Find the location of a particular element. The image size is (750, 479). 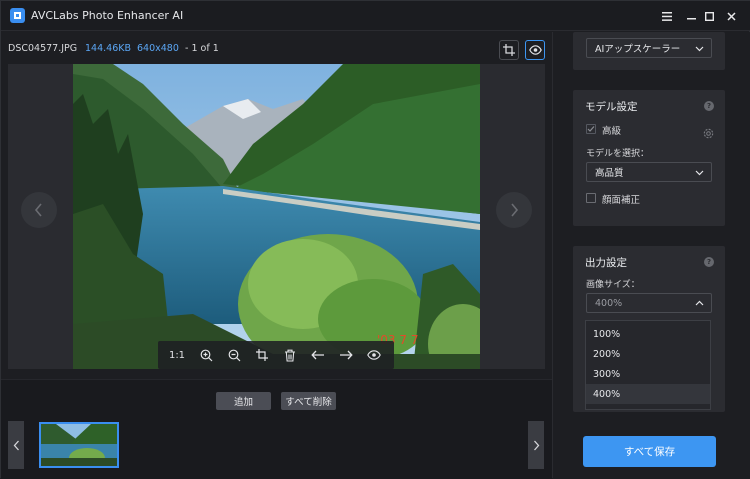

model-type-card: AIアップスケーラー is located at coordinates (649, 51).